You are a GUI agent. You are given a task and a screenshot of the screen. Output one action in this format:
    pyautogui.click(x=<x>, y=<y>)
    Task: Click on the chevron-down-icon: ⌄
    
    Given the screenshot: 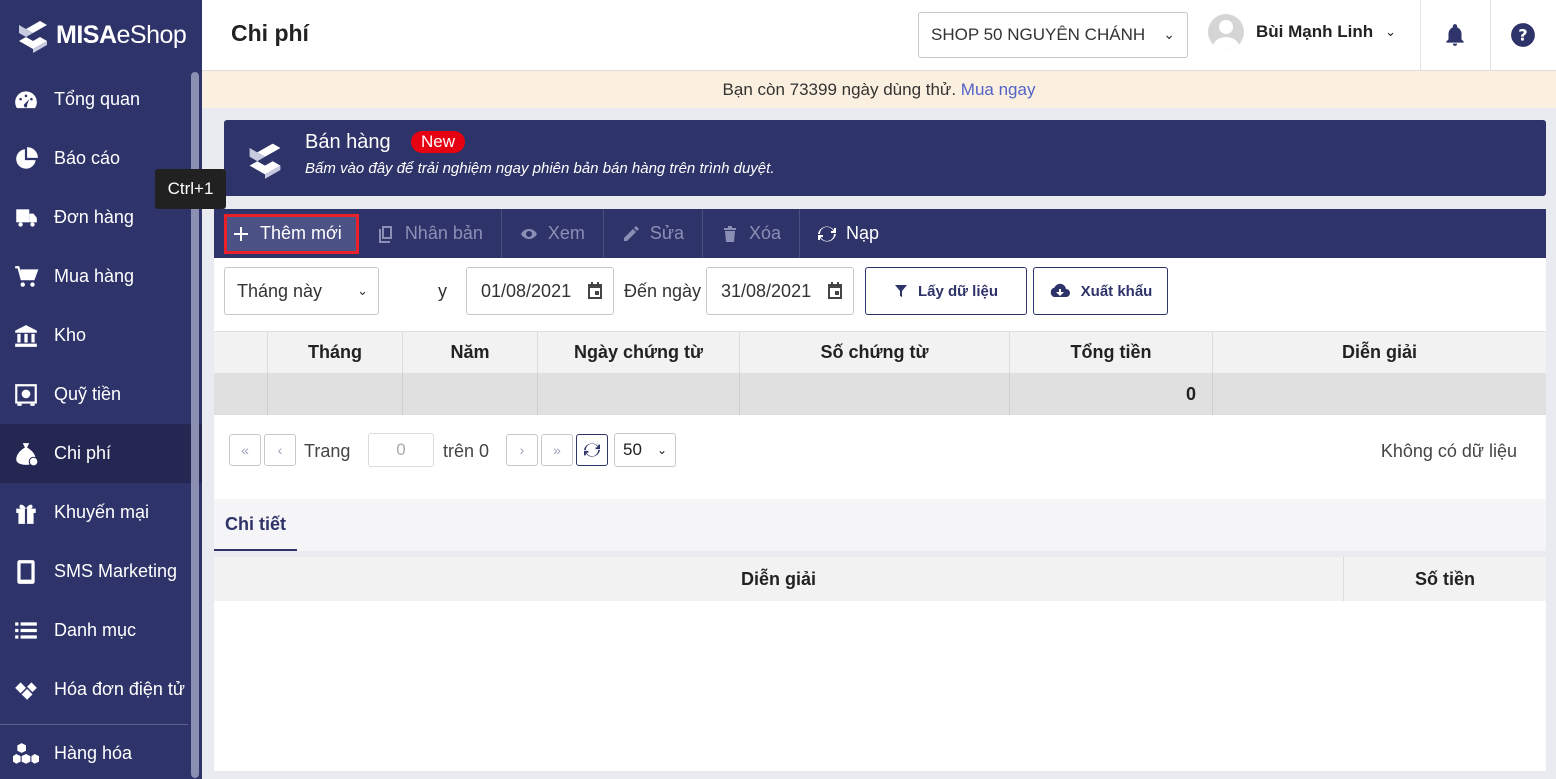 What is the action you would take?
    pyautogui.click(x=1169, y=34)
    